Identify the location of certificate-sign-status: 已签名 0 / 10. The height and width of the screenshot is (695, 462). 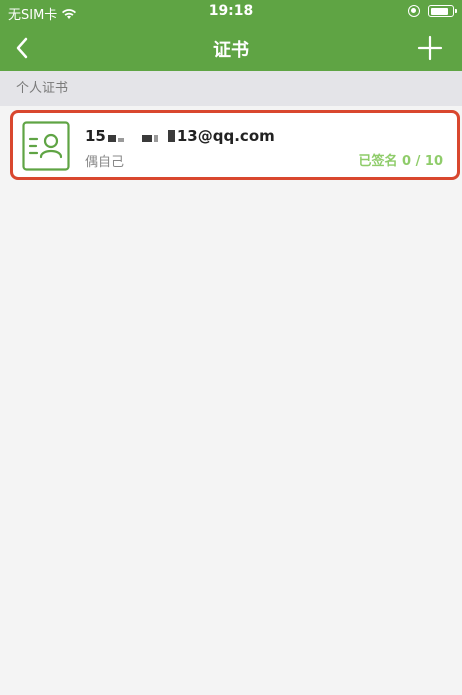
(400, 161).